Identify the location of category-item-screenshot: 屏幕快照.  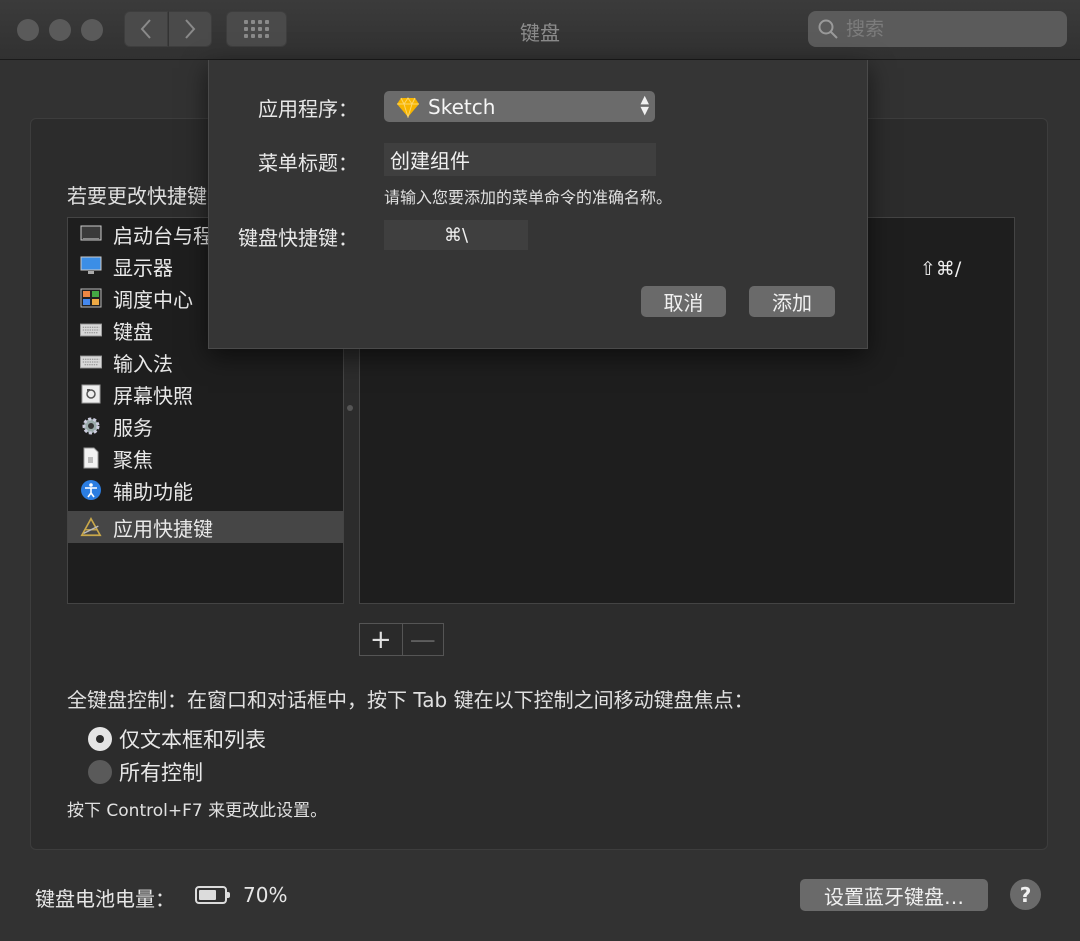
(205, 394).